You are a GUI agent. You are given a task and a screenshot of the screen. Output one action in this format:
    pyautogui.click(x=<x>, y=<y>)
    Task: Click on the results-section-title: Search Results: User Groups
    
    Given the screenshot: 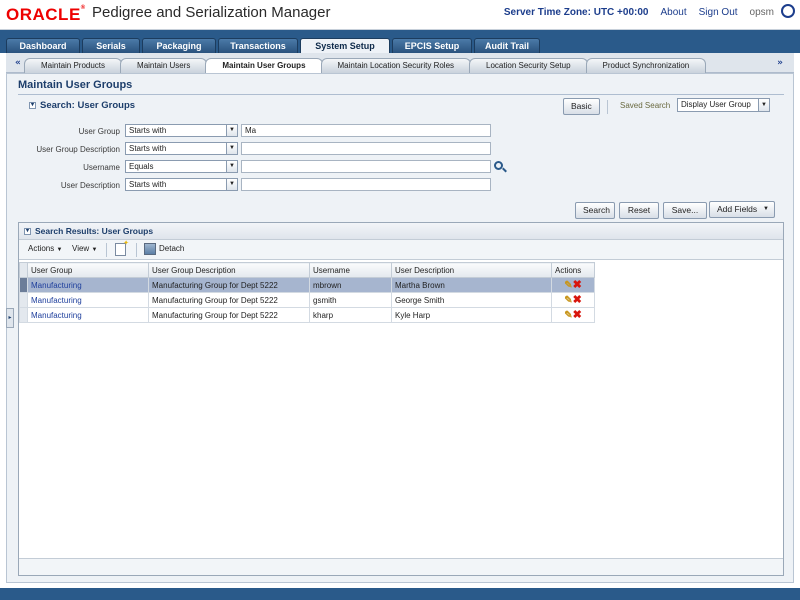 What is the action you would take?
    pyautogui.click(x=94, y=231)
    